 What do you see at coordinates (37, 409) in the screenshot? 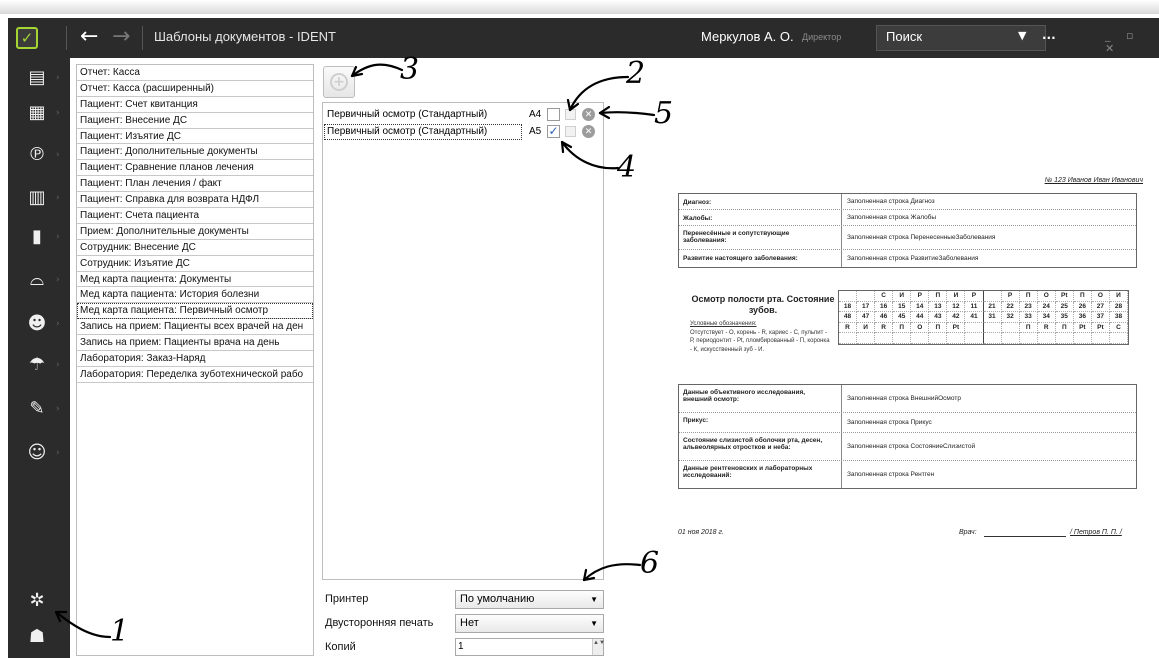
I see `sidebar-syringe-icon: ✎` at bounding box center [37, 409].